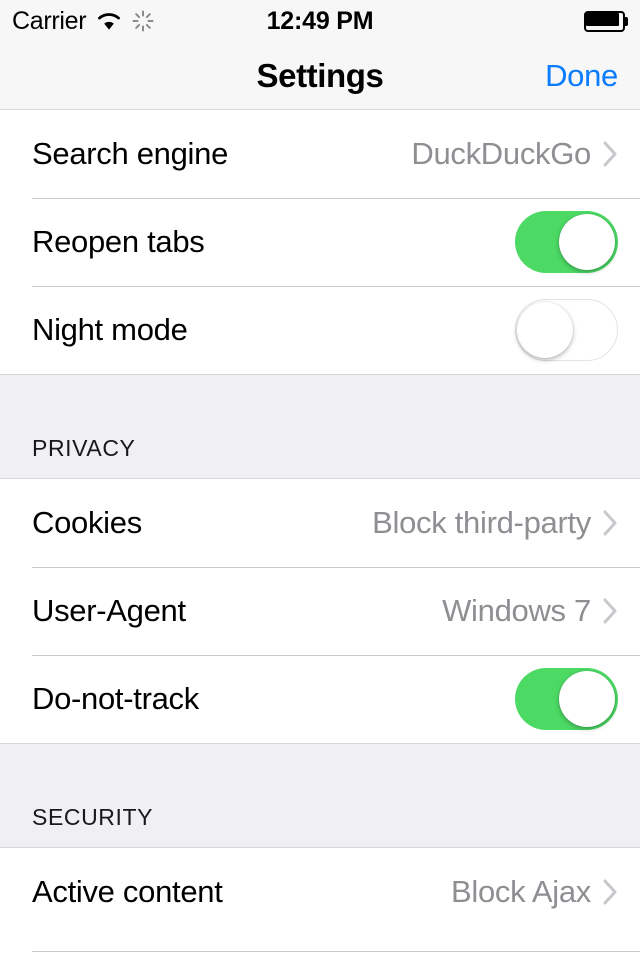 This screenshot has width=640, height=960. What do you see at coordinates (109, 610) in the screenshot?
I see `row-label: User-Agent` at bounding box center [109, 610].